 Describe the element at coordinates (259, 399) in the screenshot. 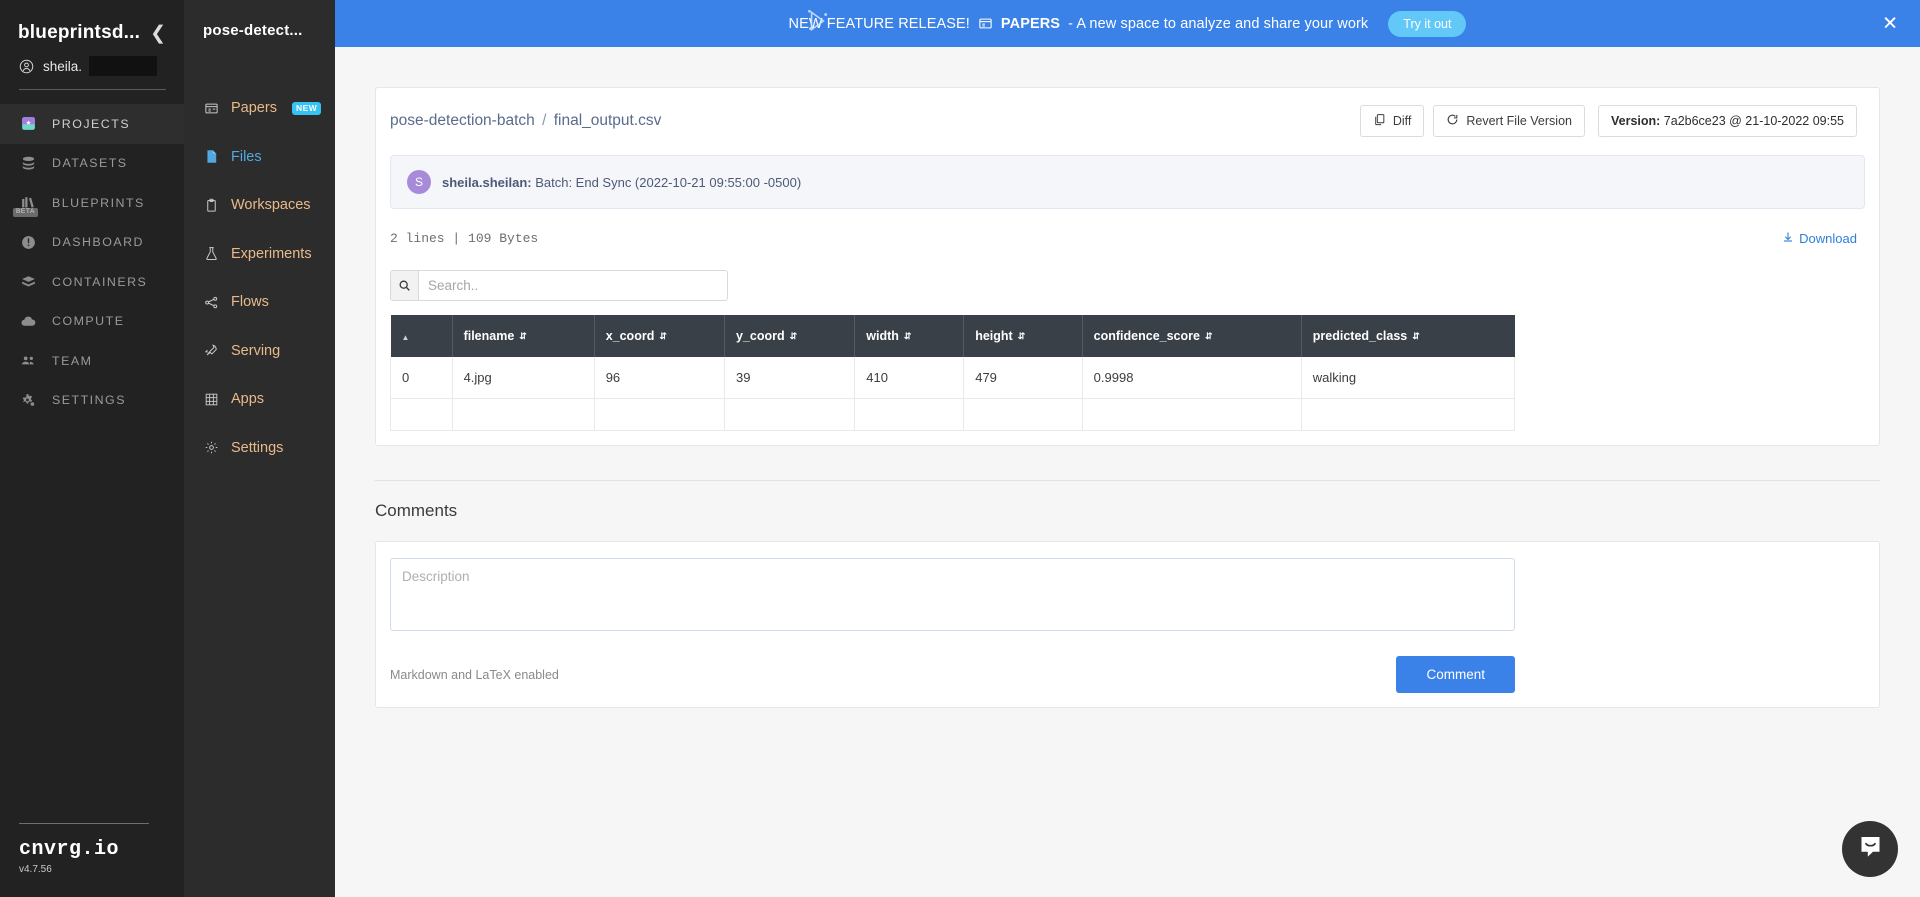

I see `project-nav-apps: Apps` at that location.